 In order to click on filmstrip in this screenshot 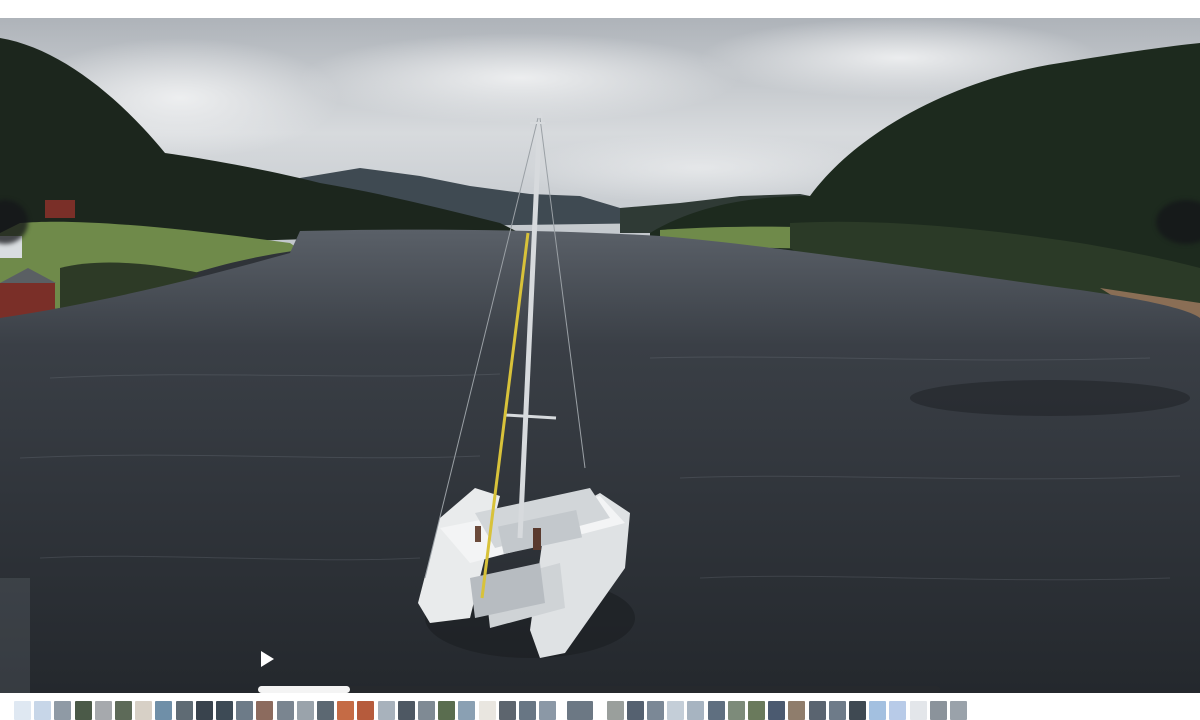, I will do `click(600, 706)`.